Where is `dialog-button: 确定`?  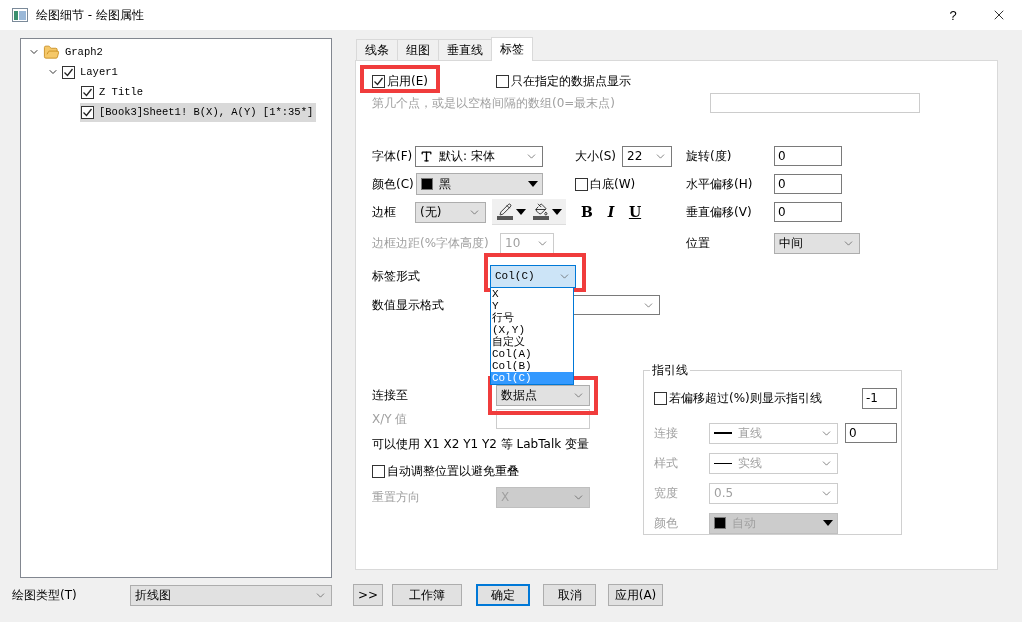
dialog-button: 确定 is located at coordinates (503, 595).